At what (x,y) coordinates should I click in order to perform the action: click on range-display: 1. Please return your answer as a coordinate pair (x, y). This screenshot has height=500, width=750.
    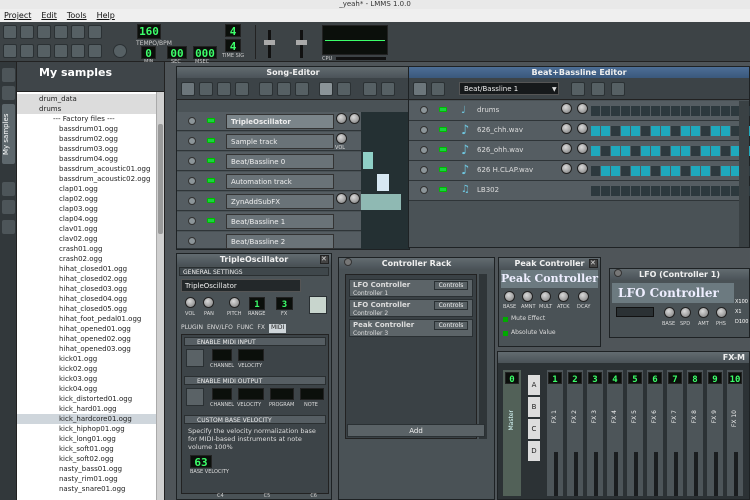
    Looking at the image, I should click on (257, 303).